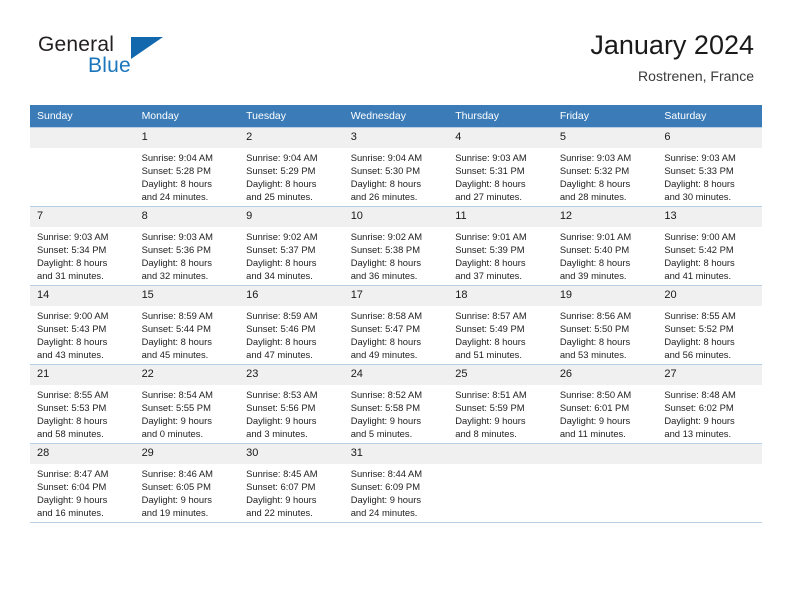  Describe the element at coordinates (291, 296) in the screenshot. I see `day-number: 16` at that location.